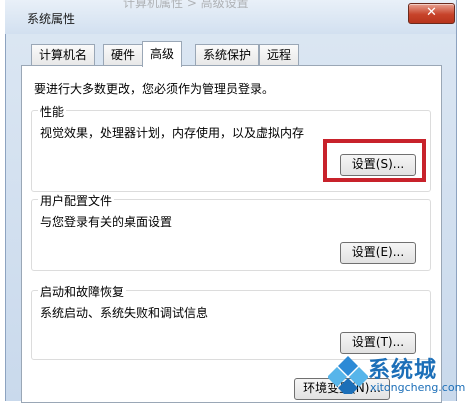 This screenshot has width=469, height=403. I want to click on watermark-url: xitongcheng.com, so click(418, 387).